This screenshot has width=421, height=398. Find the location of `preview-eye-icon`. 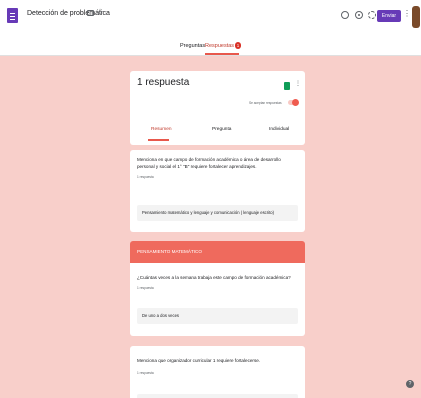

preview-eye-icon is located at coordinates (359, 15).